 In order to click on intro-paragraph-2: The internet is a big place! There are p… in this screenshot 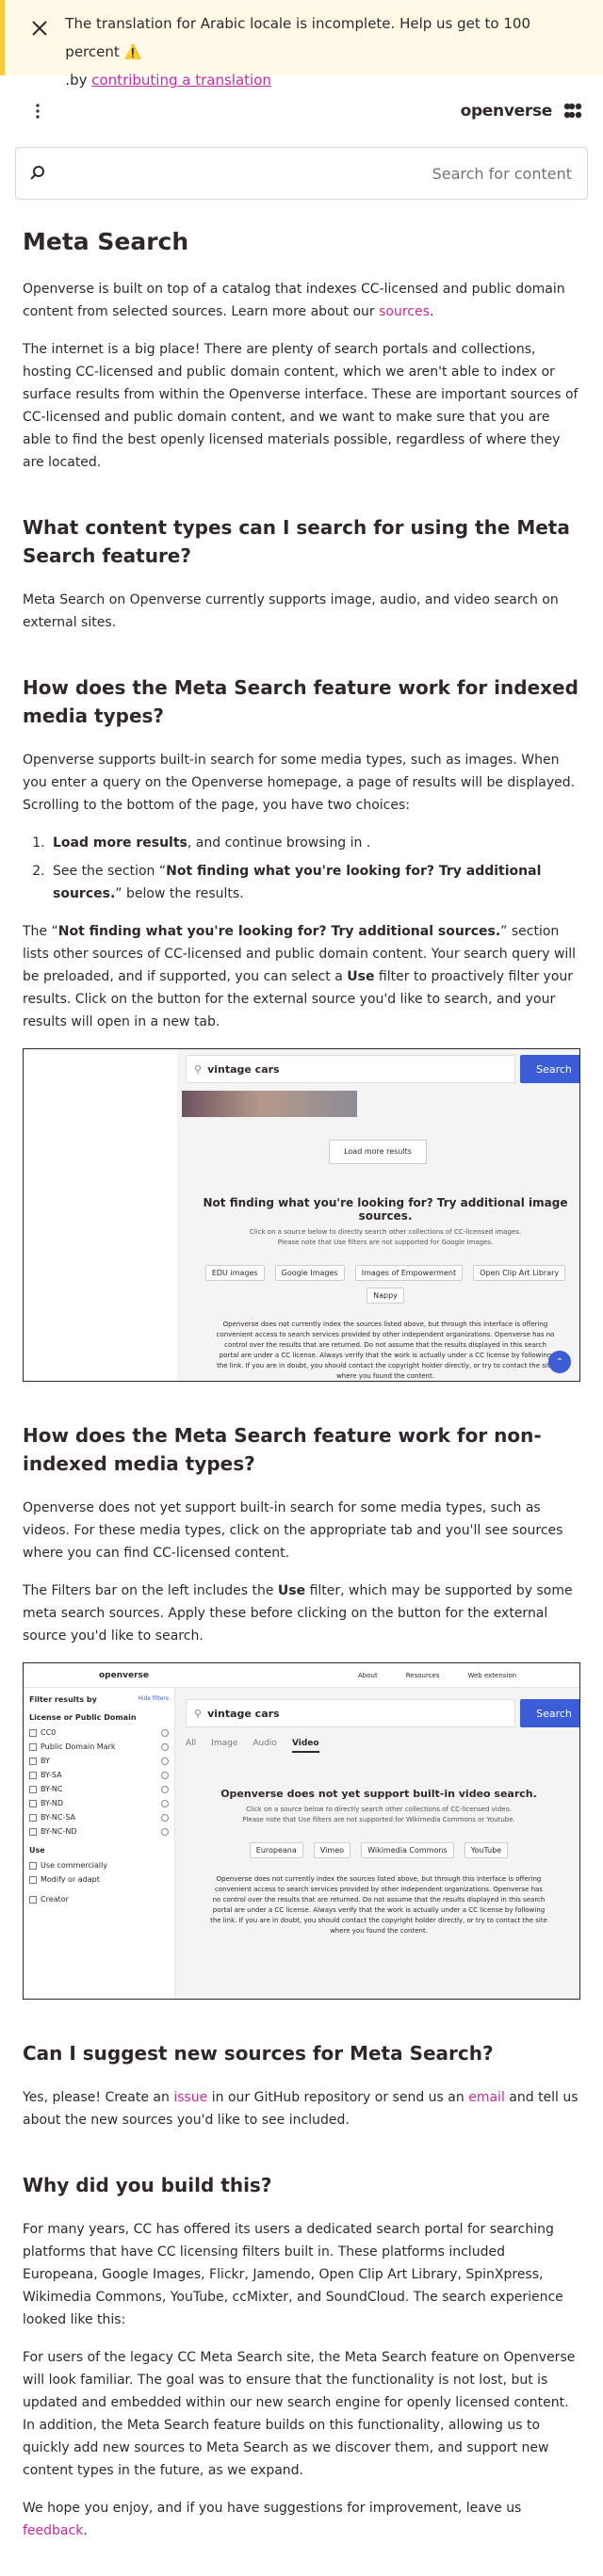, I will do `click(301, 406)`.